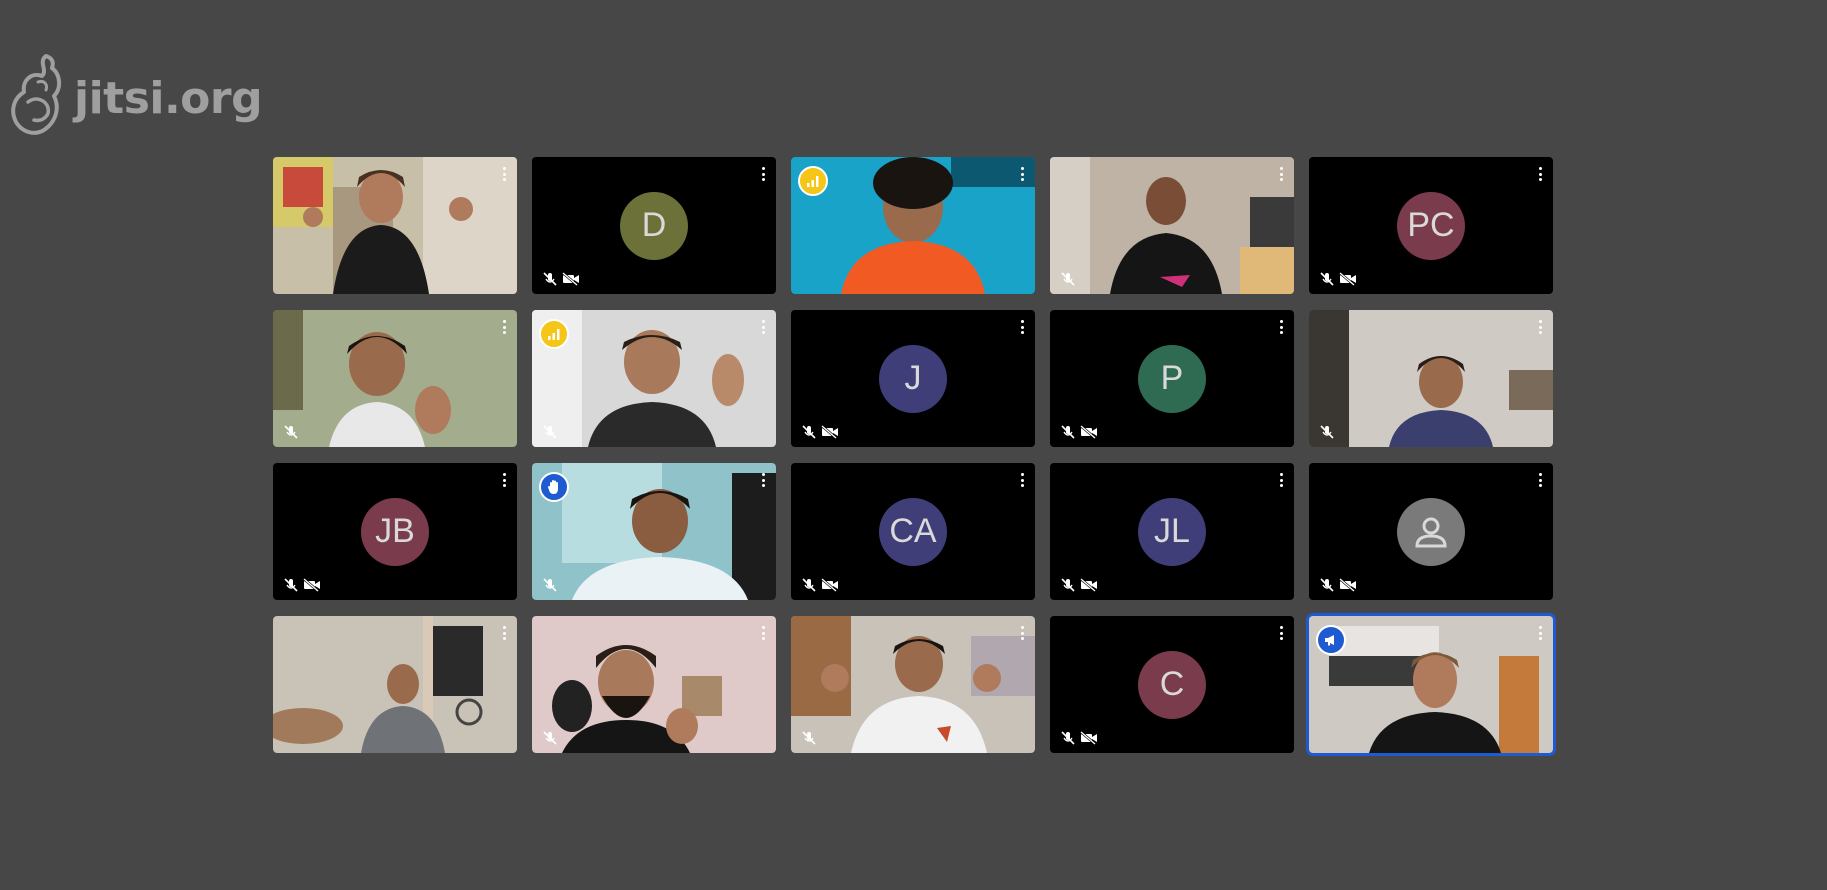  What do you see at coordinates (554, 487) in the screenshot?
I see `raised-hand-icon` at bounding box center [554, 487].